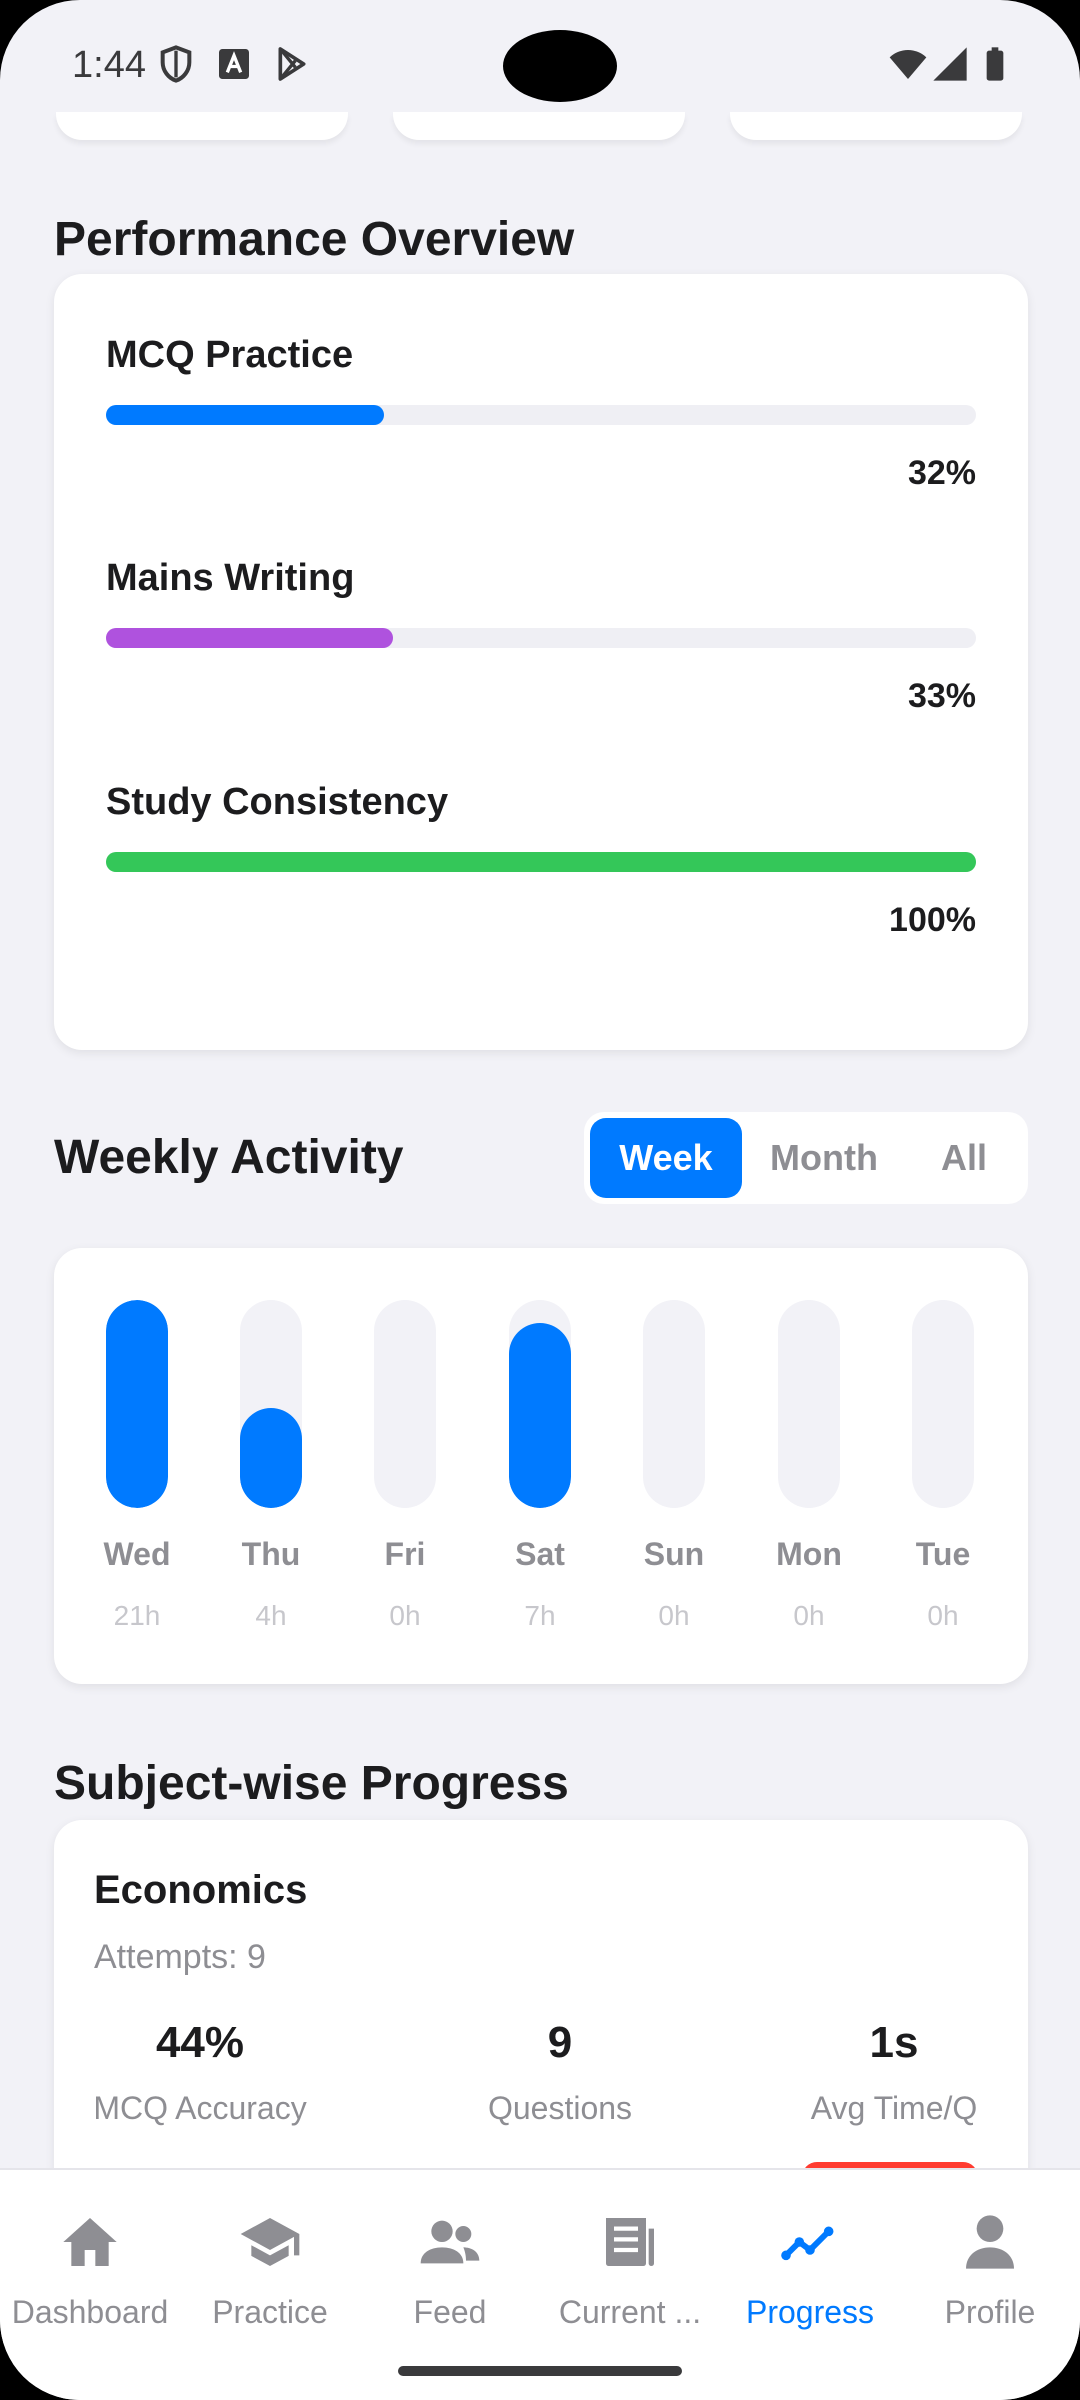 The height and width of the screenshot is (2400, 1080). I want to click on day-label: Sat, so click(540, 1554).